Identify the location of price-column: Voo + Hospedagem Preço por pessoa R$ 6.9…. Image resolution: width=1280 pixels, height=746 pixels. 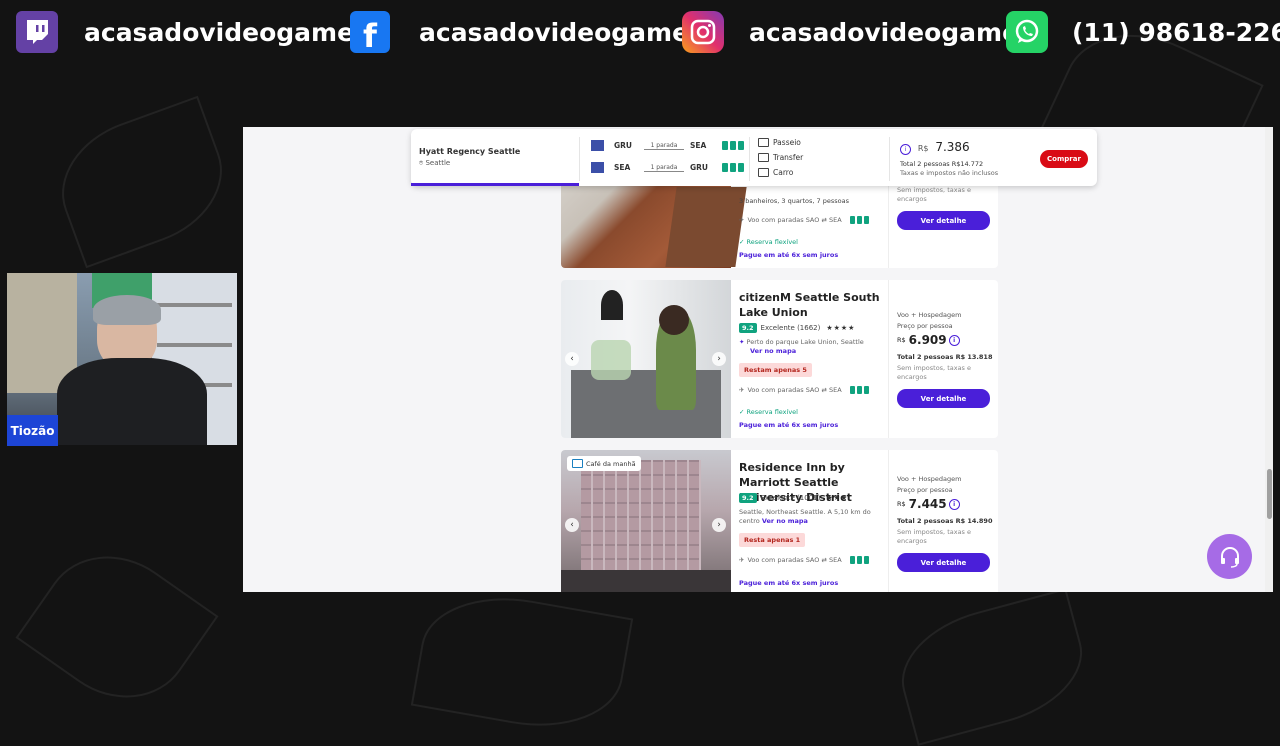
(943, 359).